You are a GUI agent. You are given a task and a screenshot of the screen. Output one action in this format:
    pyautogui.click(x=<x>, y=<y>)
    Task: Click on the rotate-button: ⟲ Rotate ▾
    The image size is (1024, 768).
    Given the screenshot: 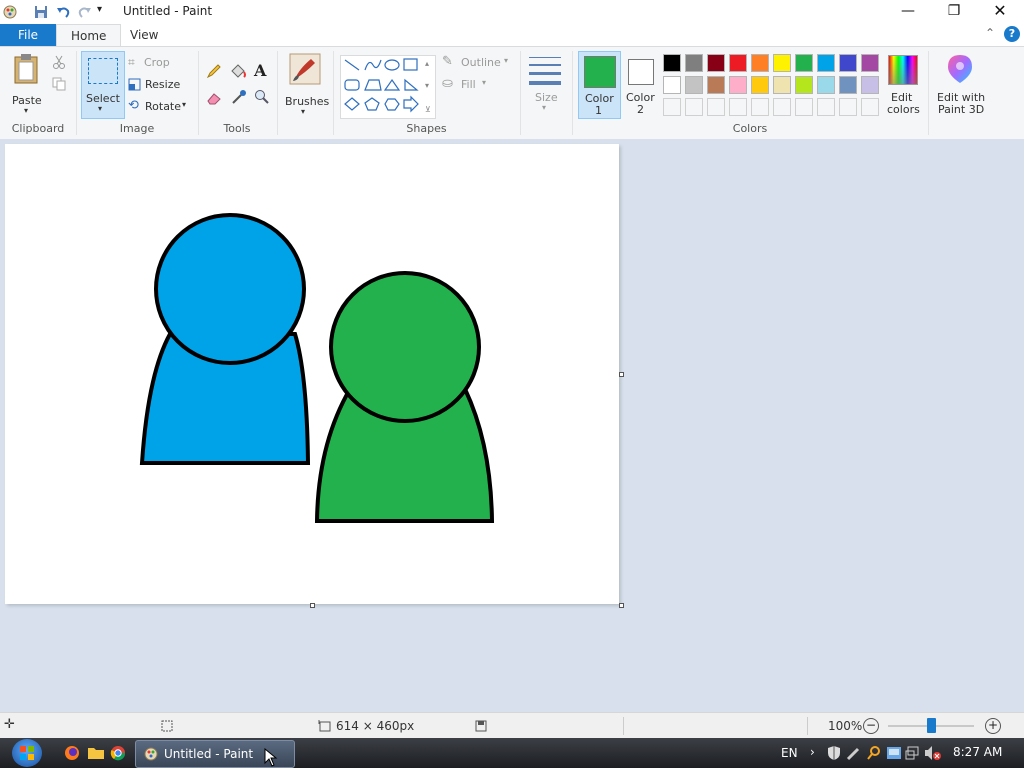 What is the action you would take?
    pyautogui.click(x=160, y=106)
    